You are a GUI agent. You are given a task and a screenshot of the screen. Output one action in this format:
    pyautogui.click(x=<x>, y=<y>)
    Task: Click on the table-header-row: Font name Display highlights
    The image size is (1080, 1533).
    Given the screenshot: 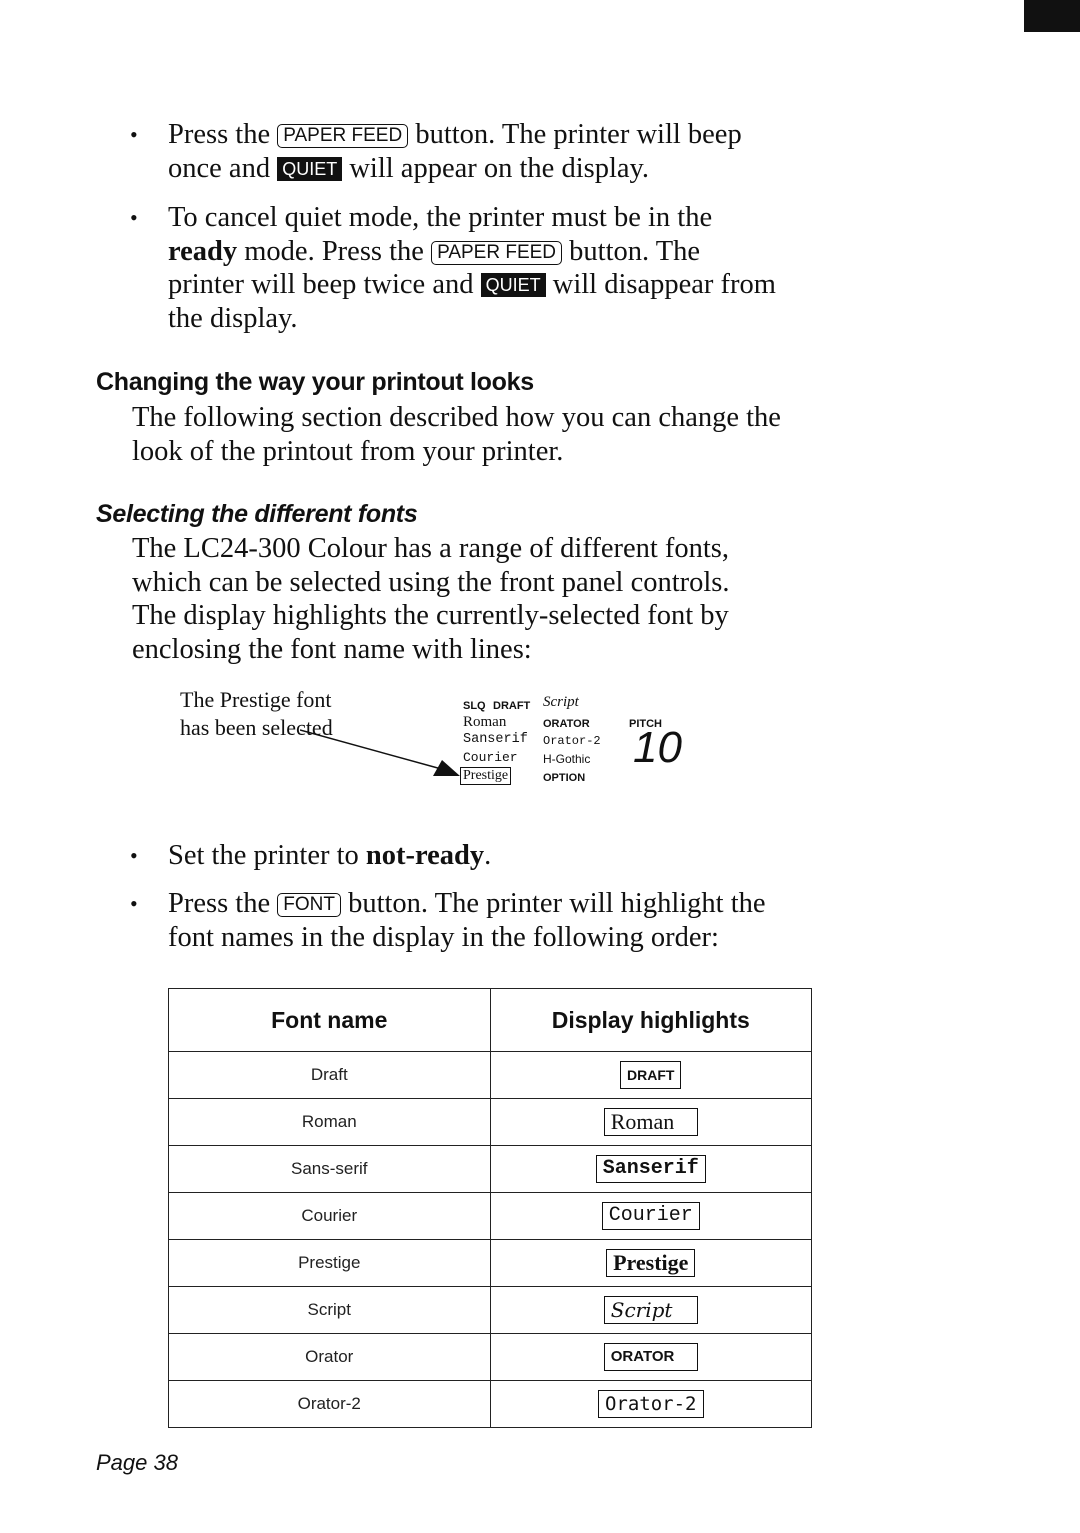 What is the action you would take?
    pyautogui.click(x=490, y=1020)
    